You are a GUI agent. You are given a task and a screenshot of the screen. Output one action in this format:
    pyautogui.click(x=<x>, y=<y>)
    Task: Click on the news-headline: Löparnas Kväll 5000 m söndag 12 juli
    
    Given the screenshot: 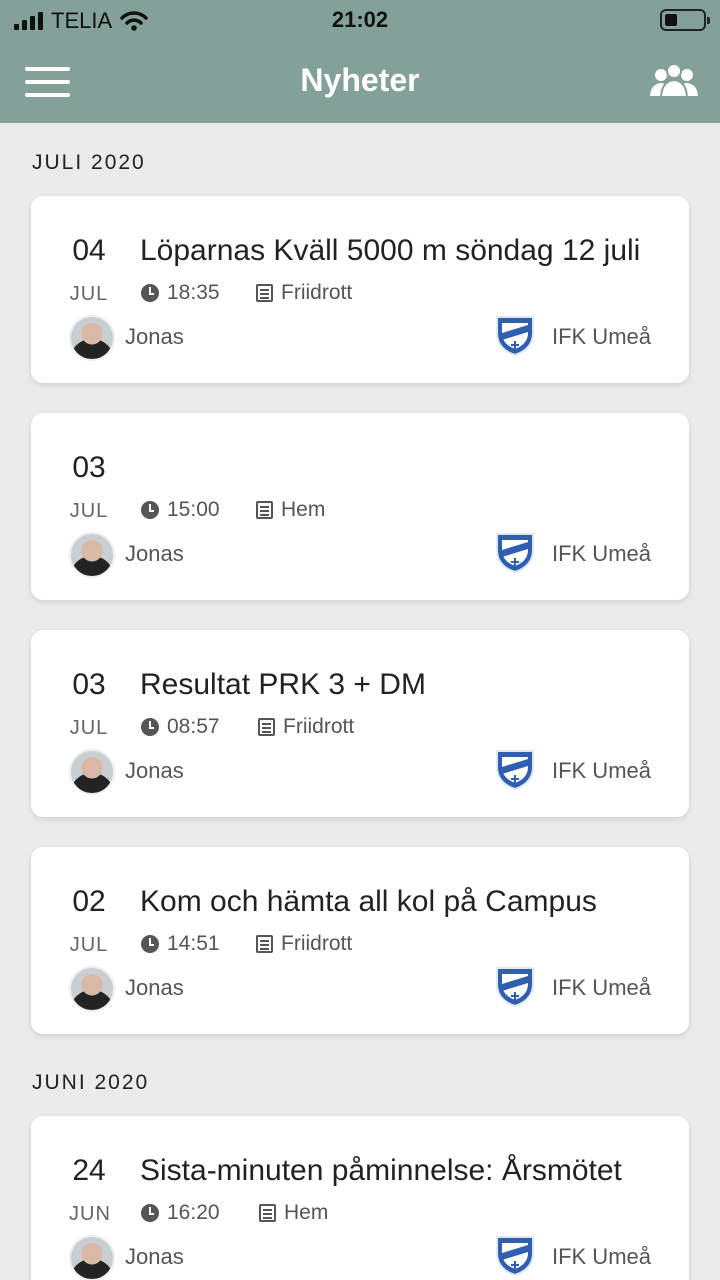 What is the action you would take?
    pyautogui.click(x=390, y=250)
    